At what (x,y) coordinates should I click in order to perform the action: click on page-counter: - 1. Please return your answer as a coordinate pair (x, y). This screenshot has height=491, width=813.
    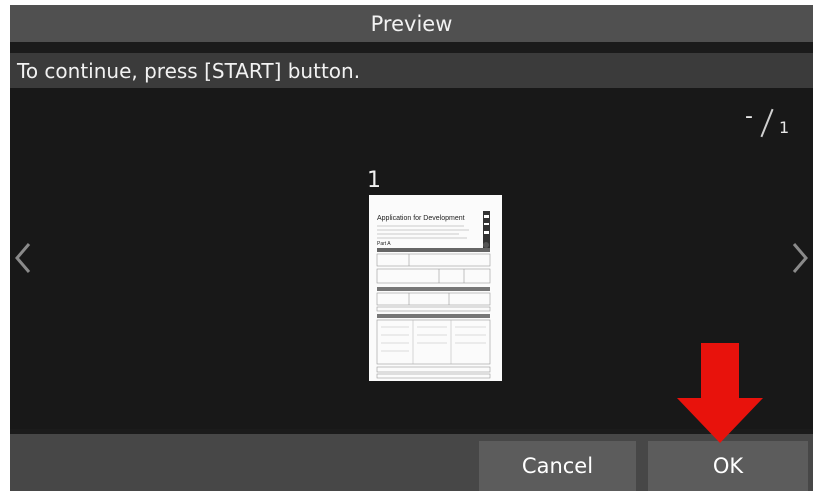
    Looking at the image, I should click on (769, 122).